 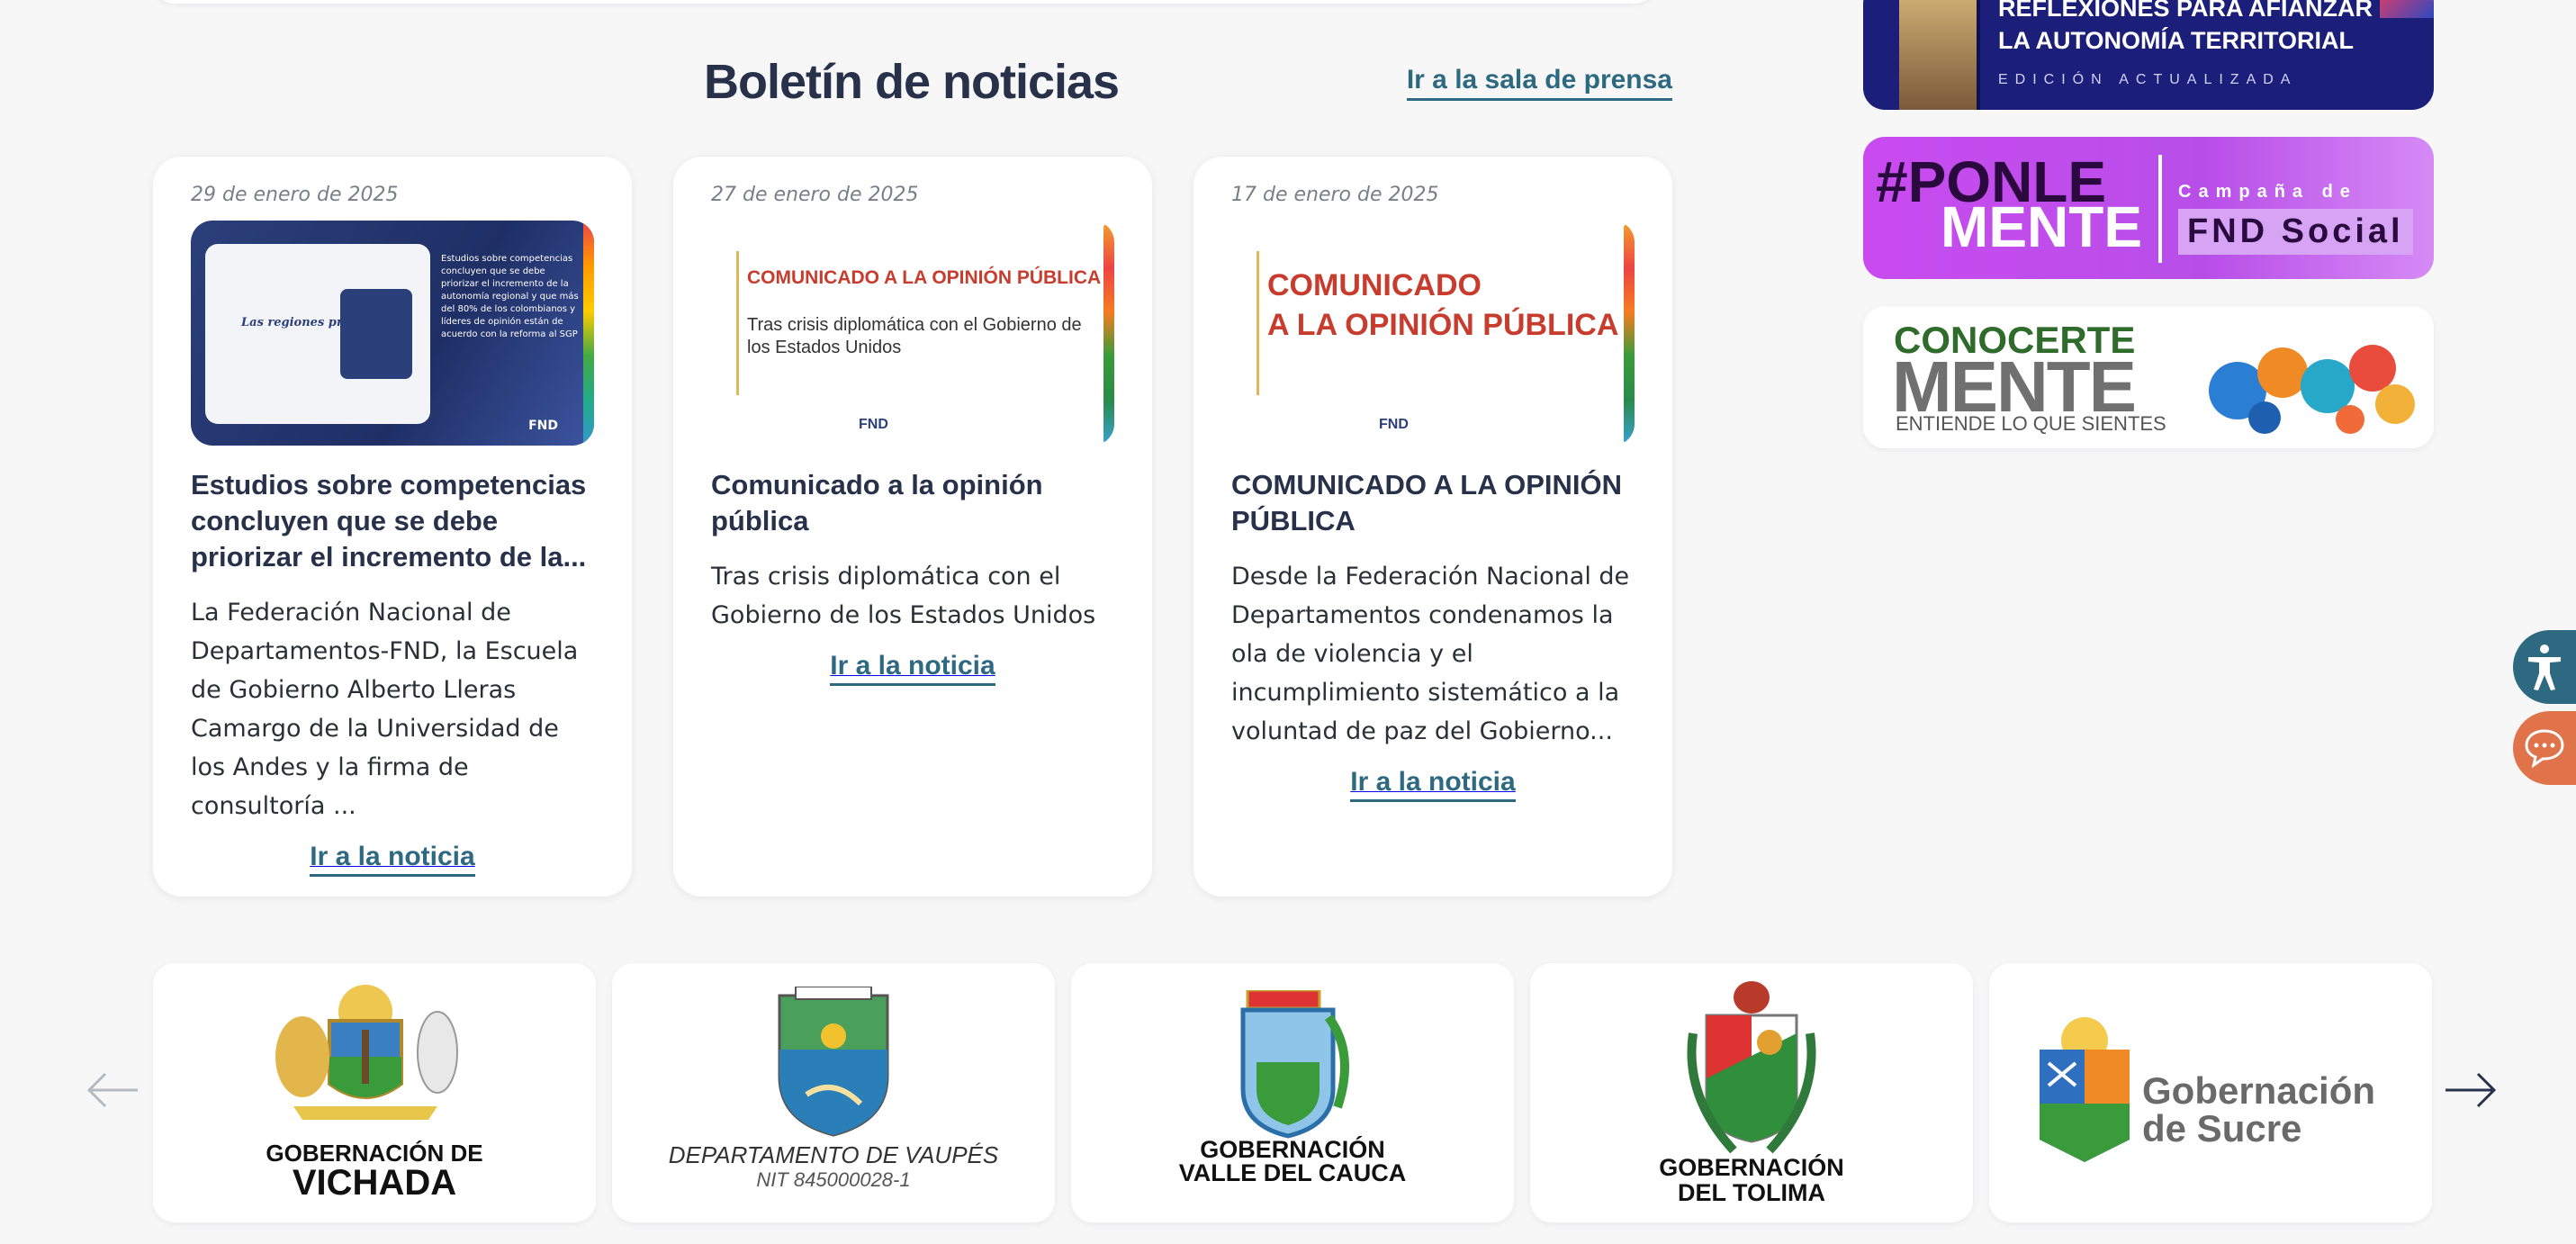 I want to click on vaupes-shield, so click(x=833, y=1062).